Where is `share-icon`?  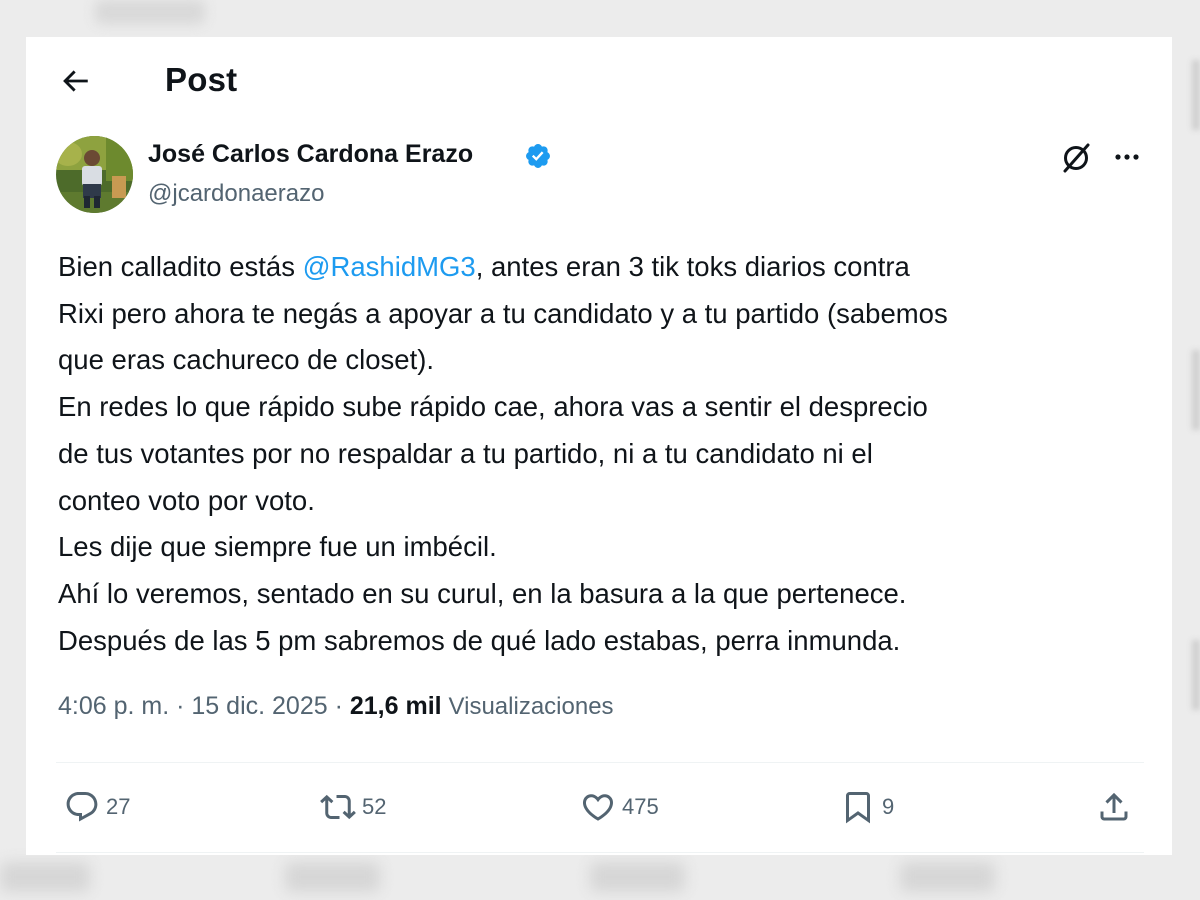
share-icon is located at coordinates (1114, 806).